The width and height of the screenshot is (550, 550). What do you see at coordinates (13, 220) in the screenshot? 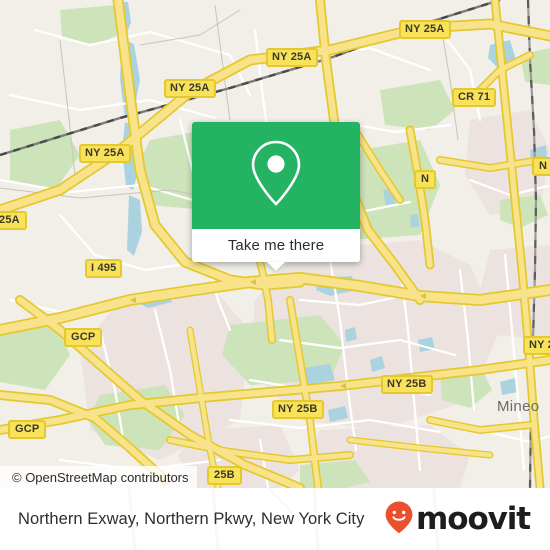
I see `road-shield: 25A` at bounding box center [13, 220].